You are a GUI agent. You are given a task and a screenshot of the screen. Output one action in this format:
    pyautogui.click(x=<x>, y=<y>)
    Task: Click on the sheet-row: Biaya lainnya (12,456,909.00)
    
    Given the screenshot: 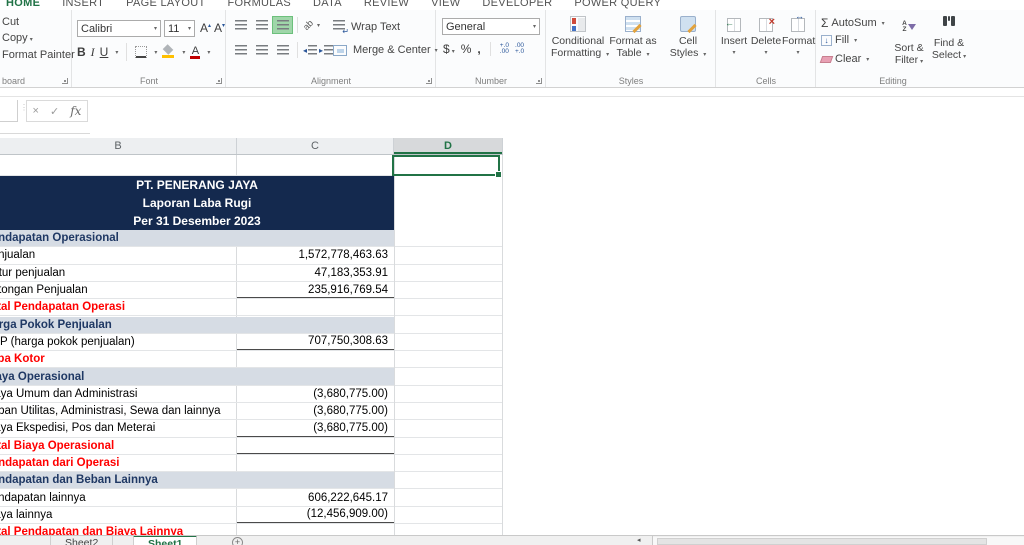 What is the action you would take?
    pyautogui.click(x=251, y=516)
    